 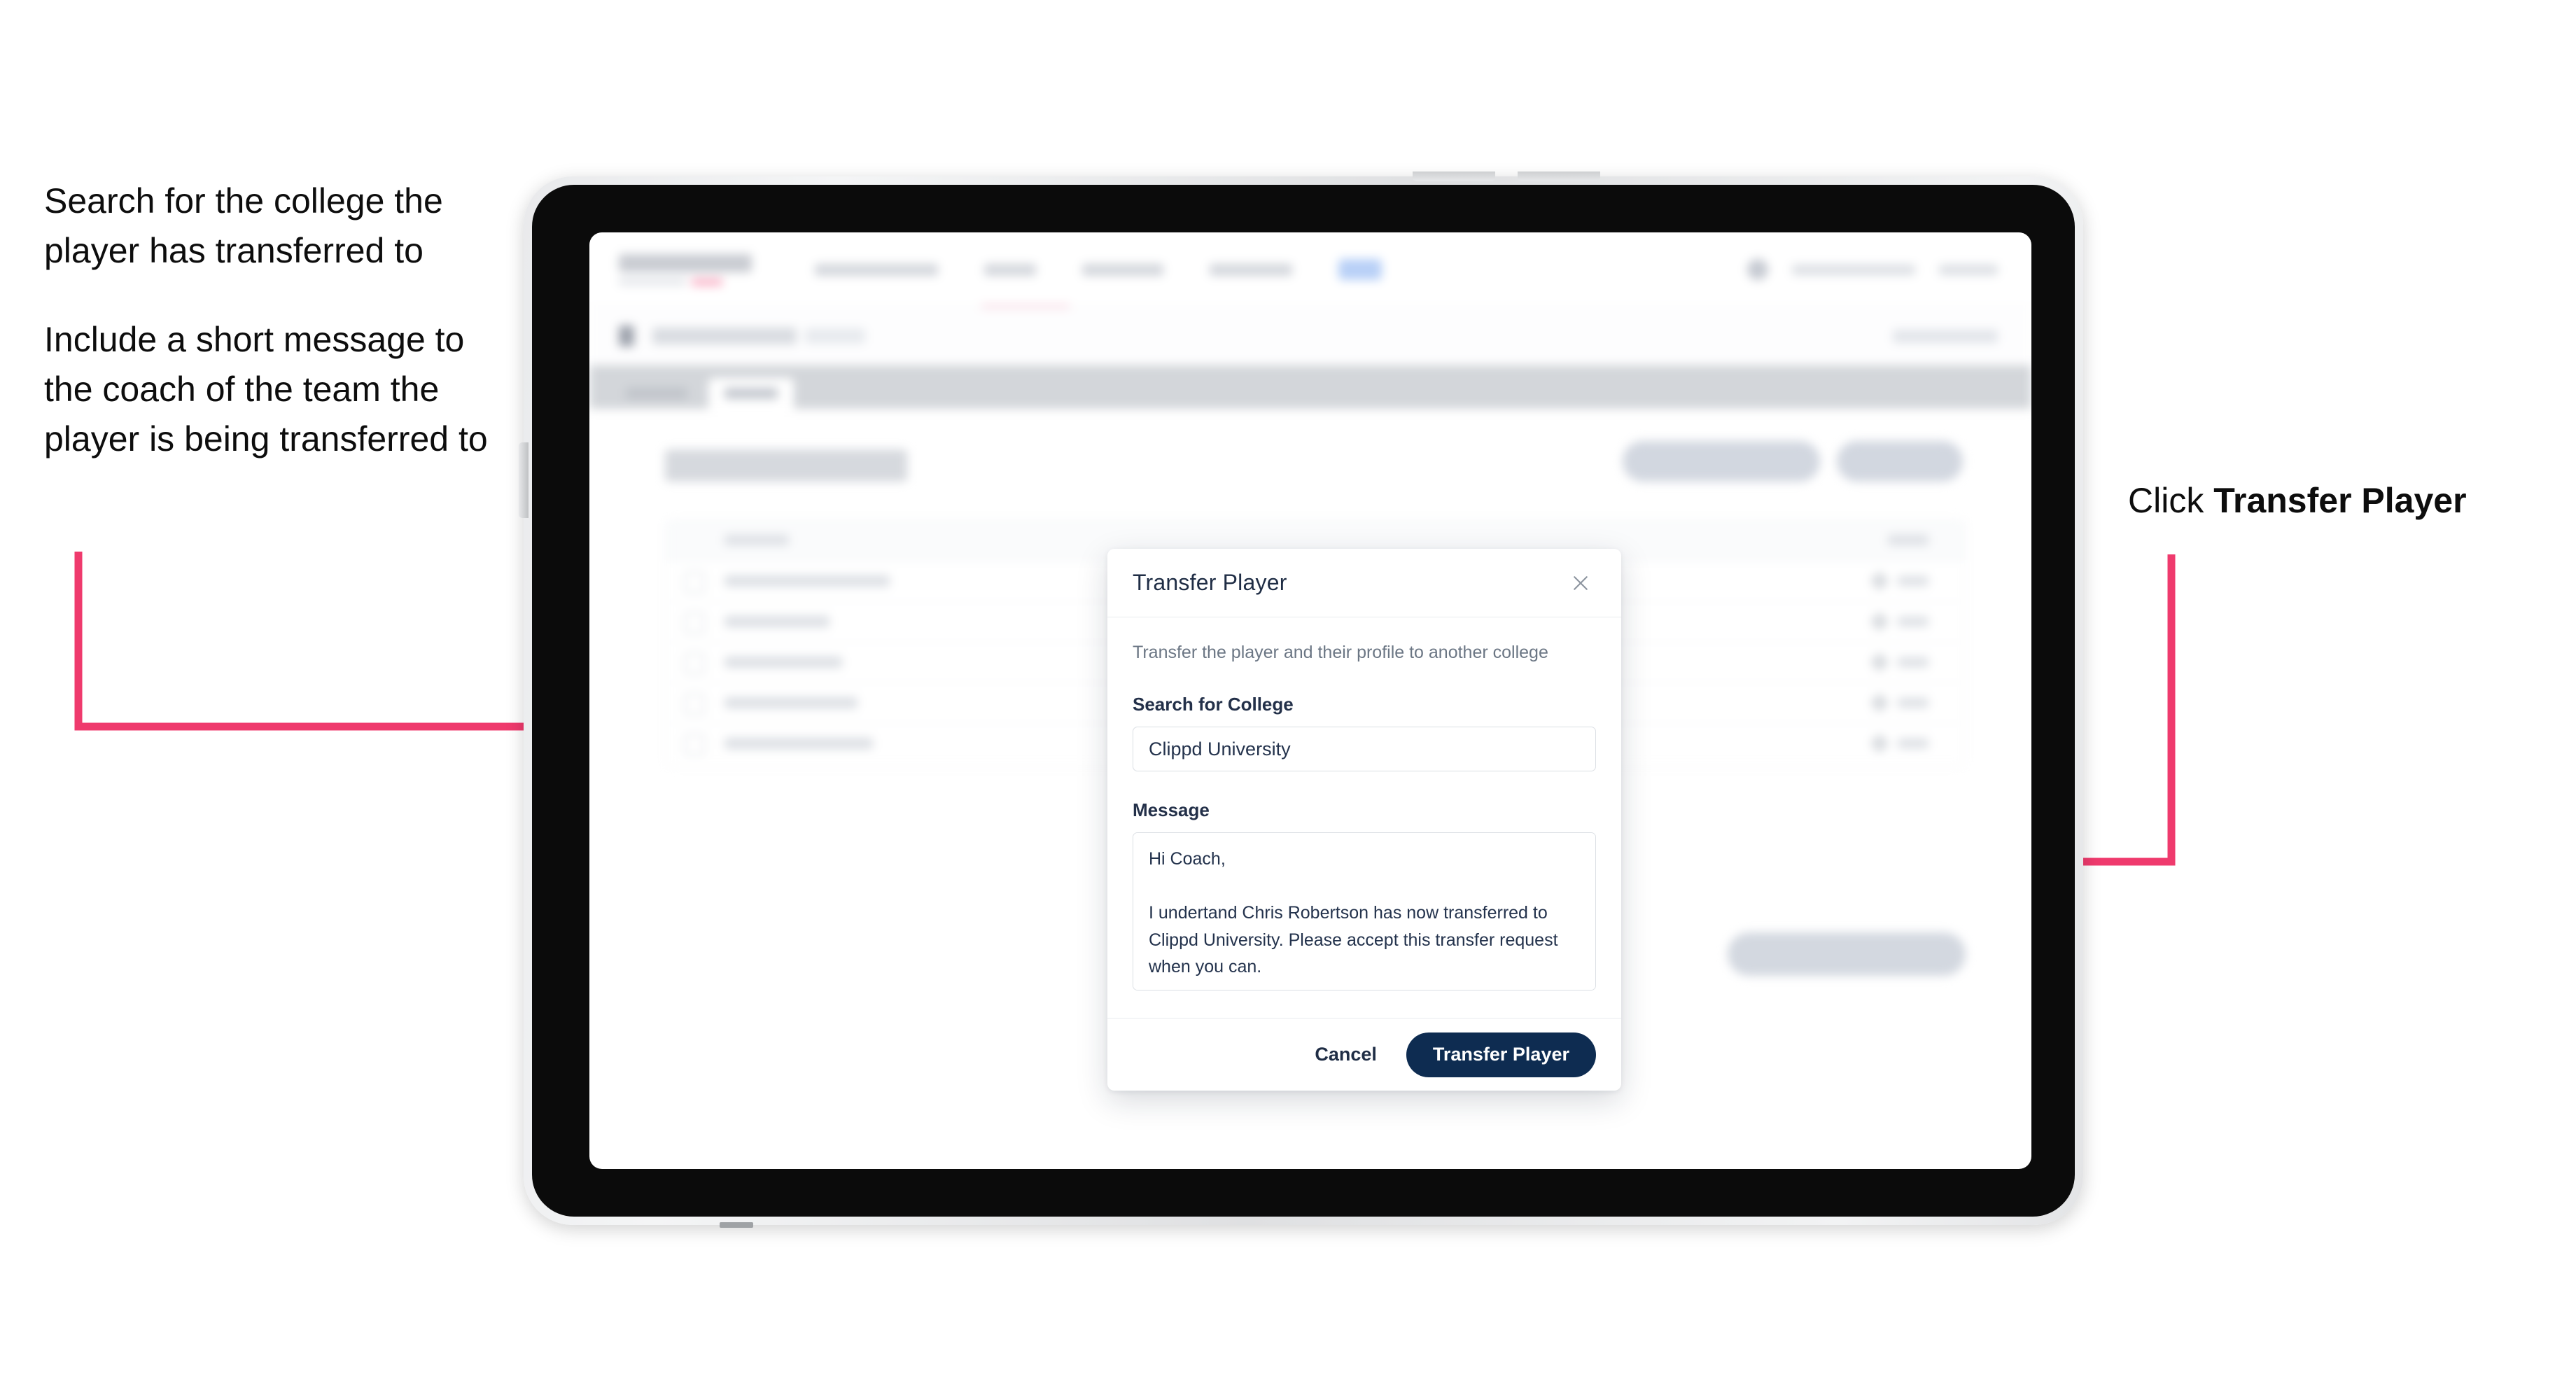 What do you see at coordinates (1364, 583) in the screenshot?
I see `dialog-header: Transfer Player` at bounding box center [1364, 583].